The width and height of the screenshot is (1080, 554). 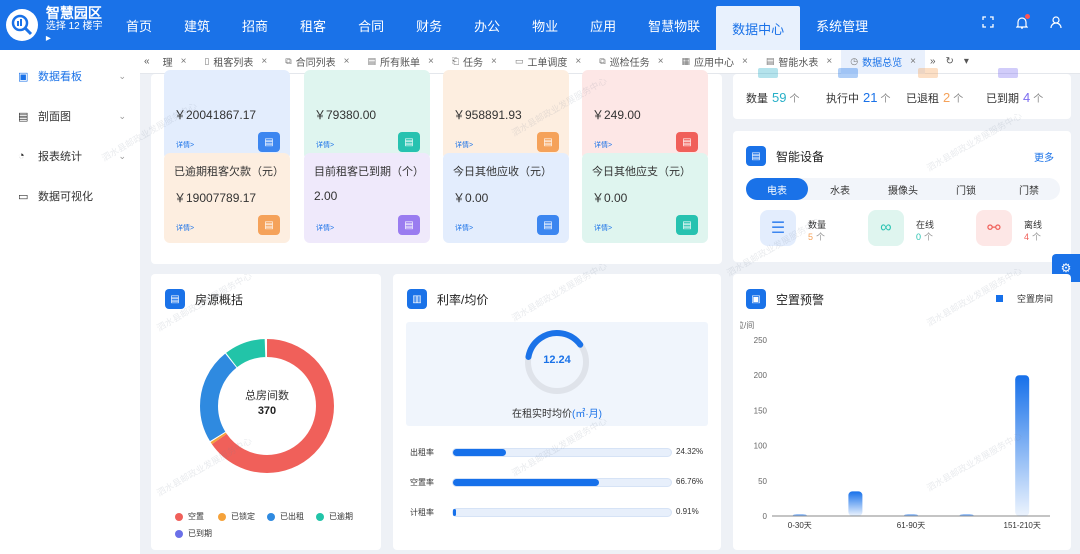 I want to click on progress-fill, so click(x=526, y=482).